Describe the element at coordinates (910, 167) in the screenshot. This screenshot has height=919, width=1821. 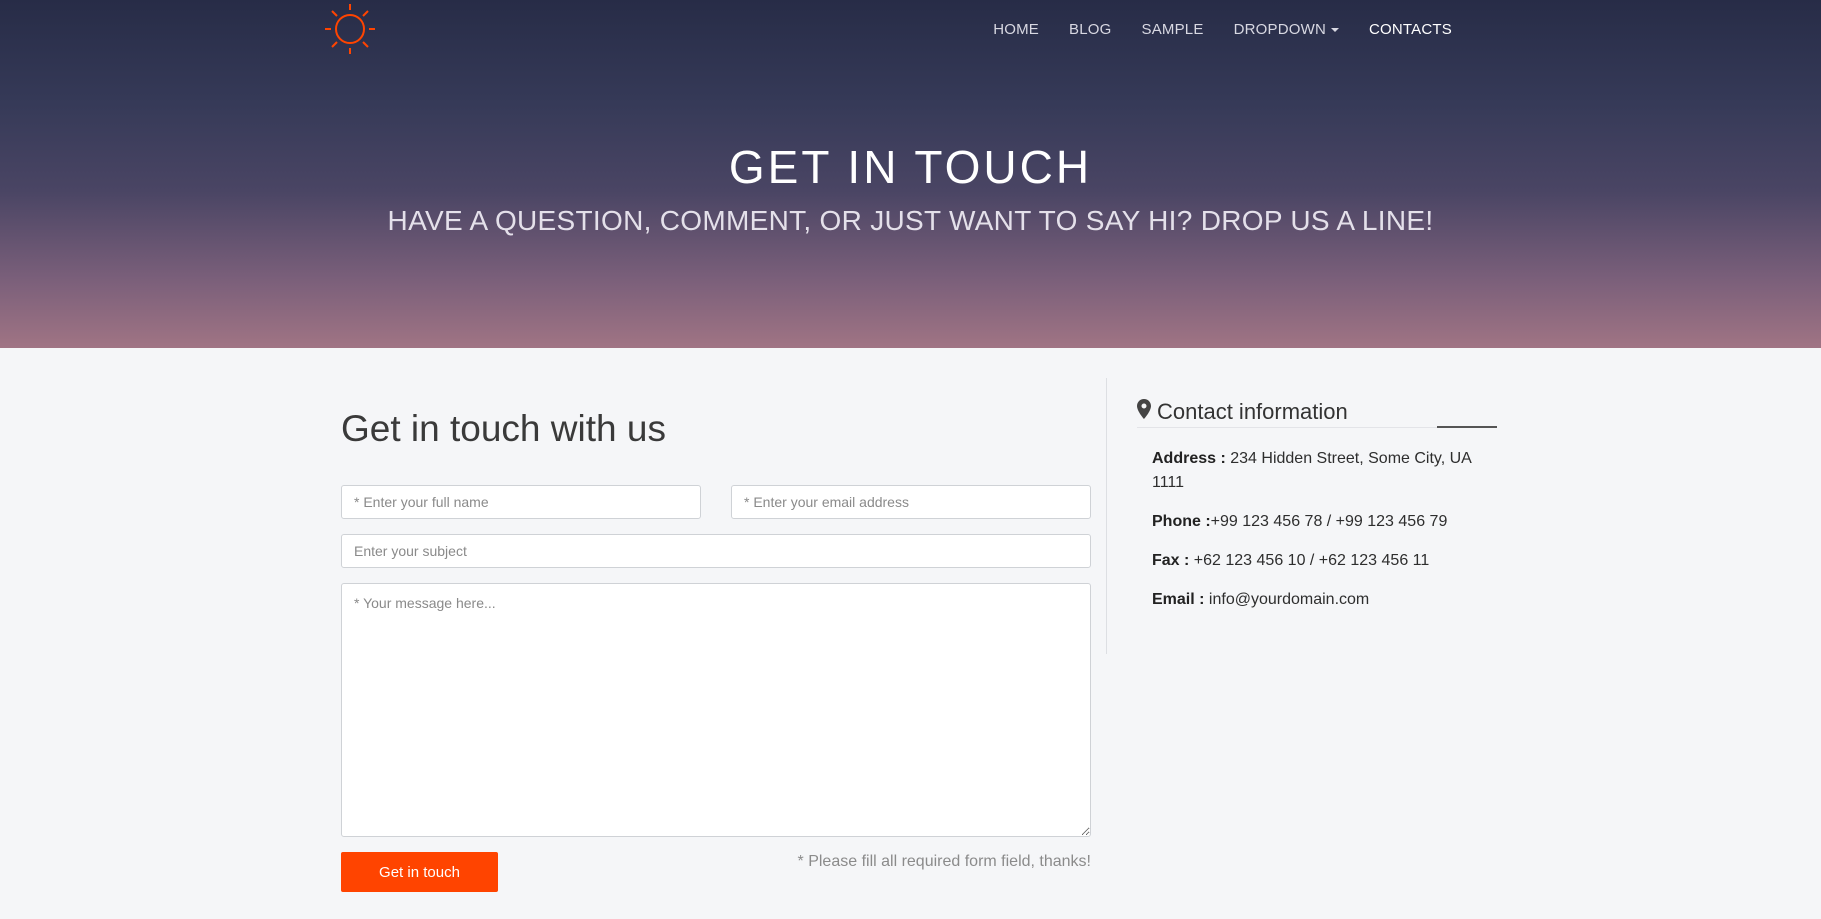
I see `page-title: GET IN TOUCH` at that location.